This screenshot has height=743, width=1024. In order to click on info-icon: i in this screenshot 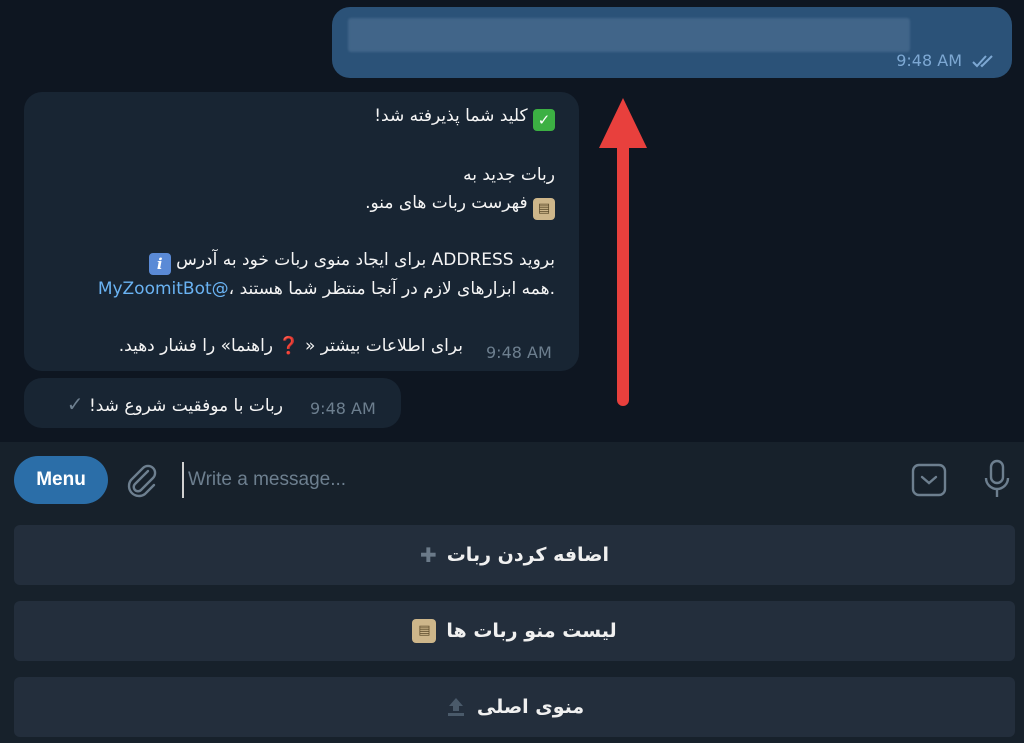, I will do `click(159, 264)`.